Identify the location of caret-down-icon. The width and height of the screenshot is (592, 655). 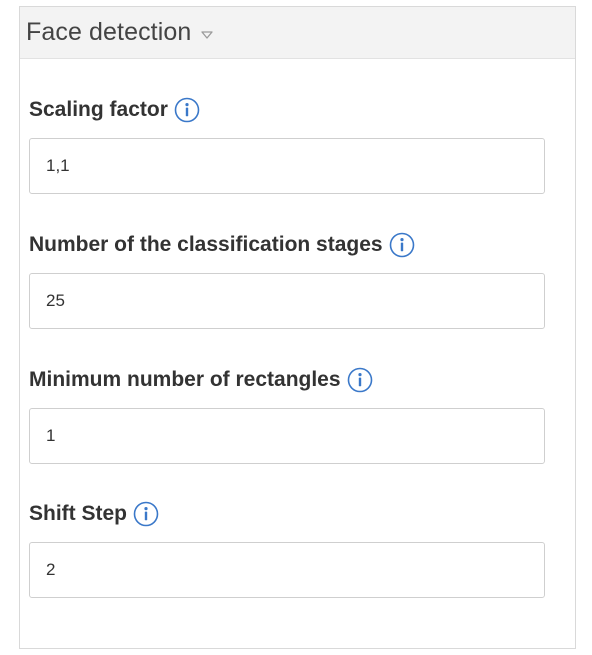
(207, 35).